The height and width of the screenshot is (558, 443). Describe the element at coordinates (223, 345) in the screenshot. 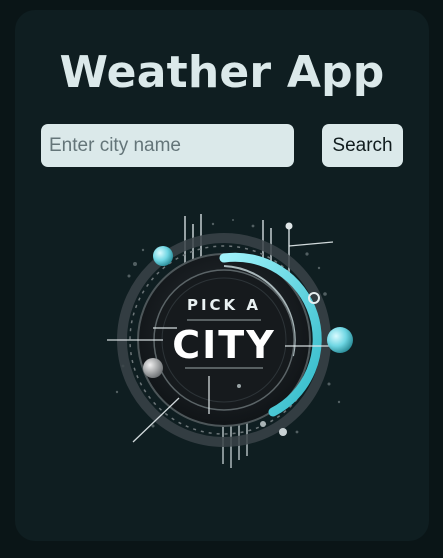

I see `emblem-text-main: CITY` at that location.